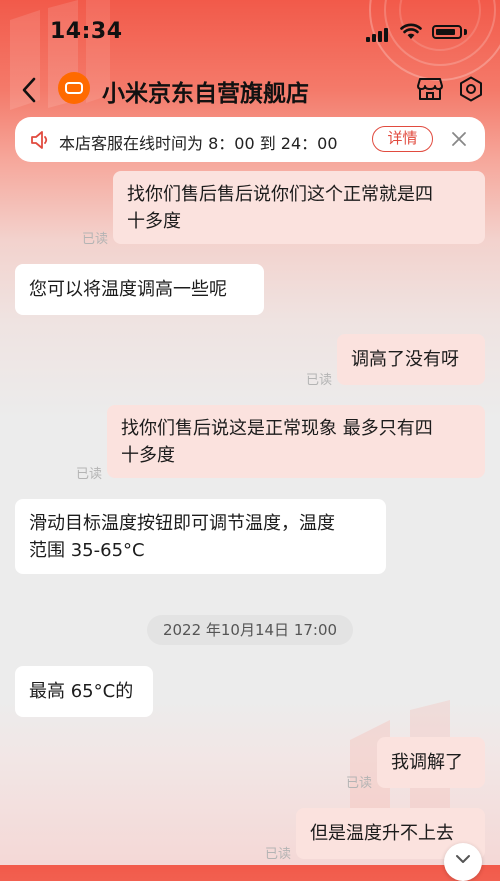  I want to click on message-line: 范围 35-65°C, so click(87, 550).